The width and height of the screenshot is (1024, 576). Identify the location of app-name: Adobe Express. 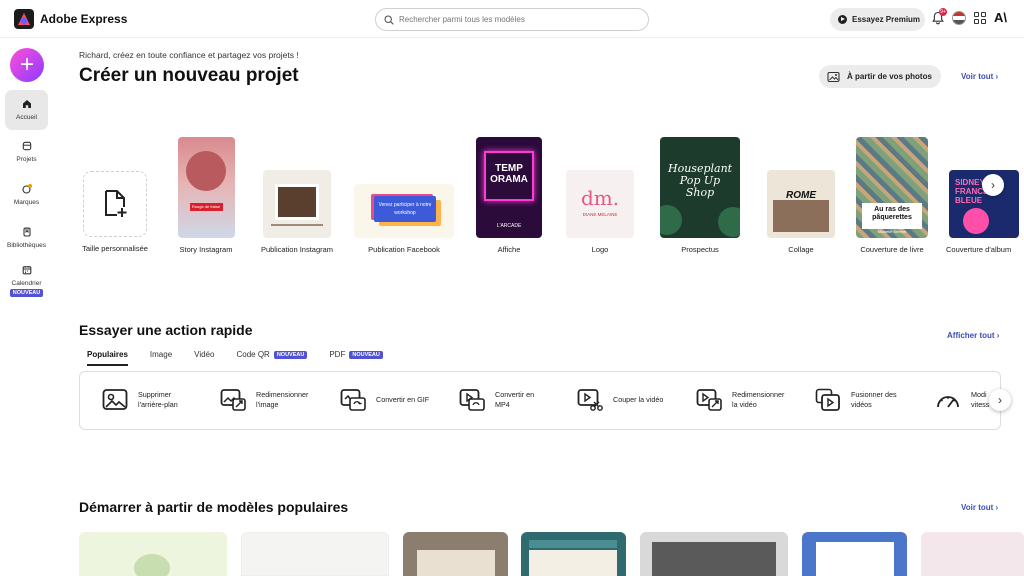
(84, 18).